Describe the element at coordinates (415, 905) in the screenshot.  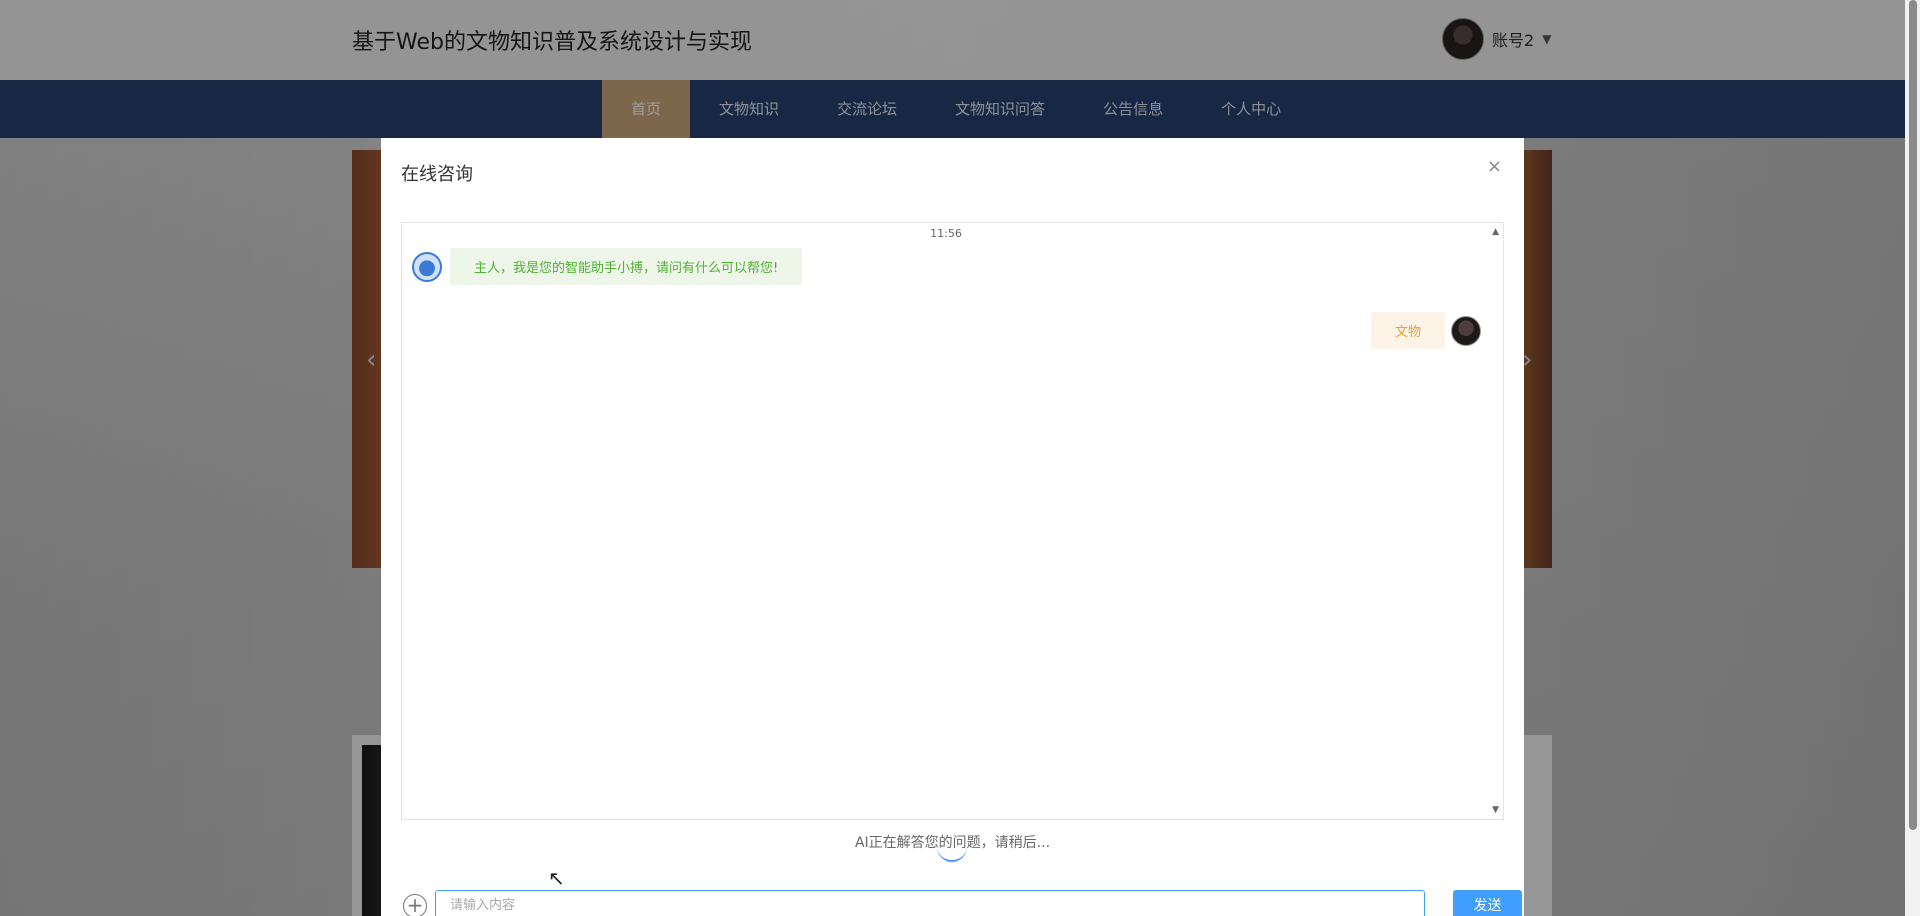
I see `add-circle-icon: +` at that location.